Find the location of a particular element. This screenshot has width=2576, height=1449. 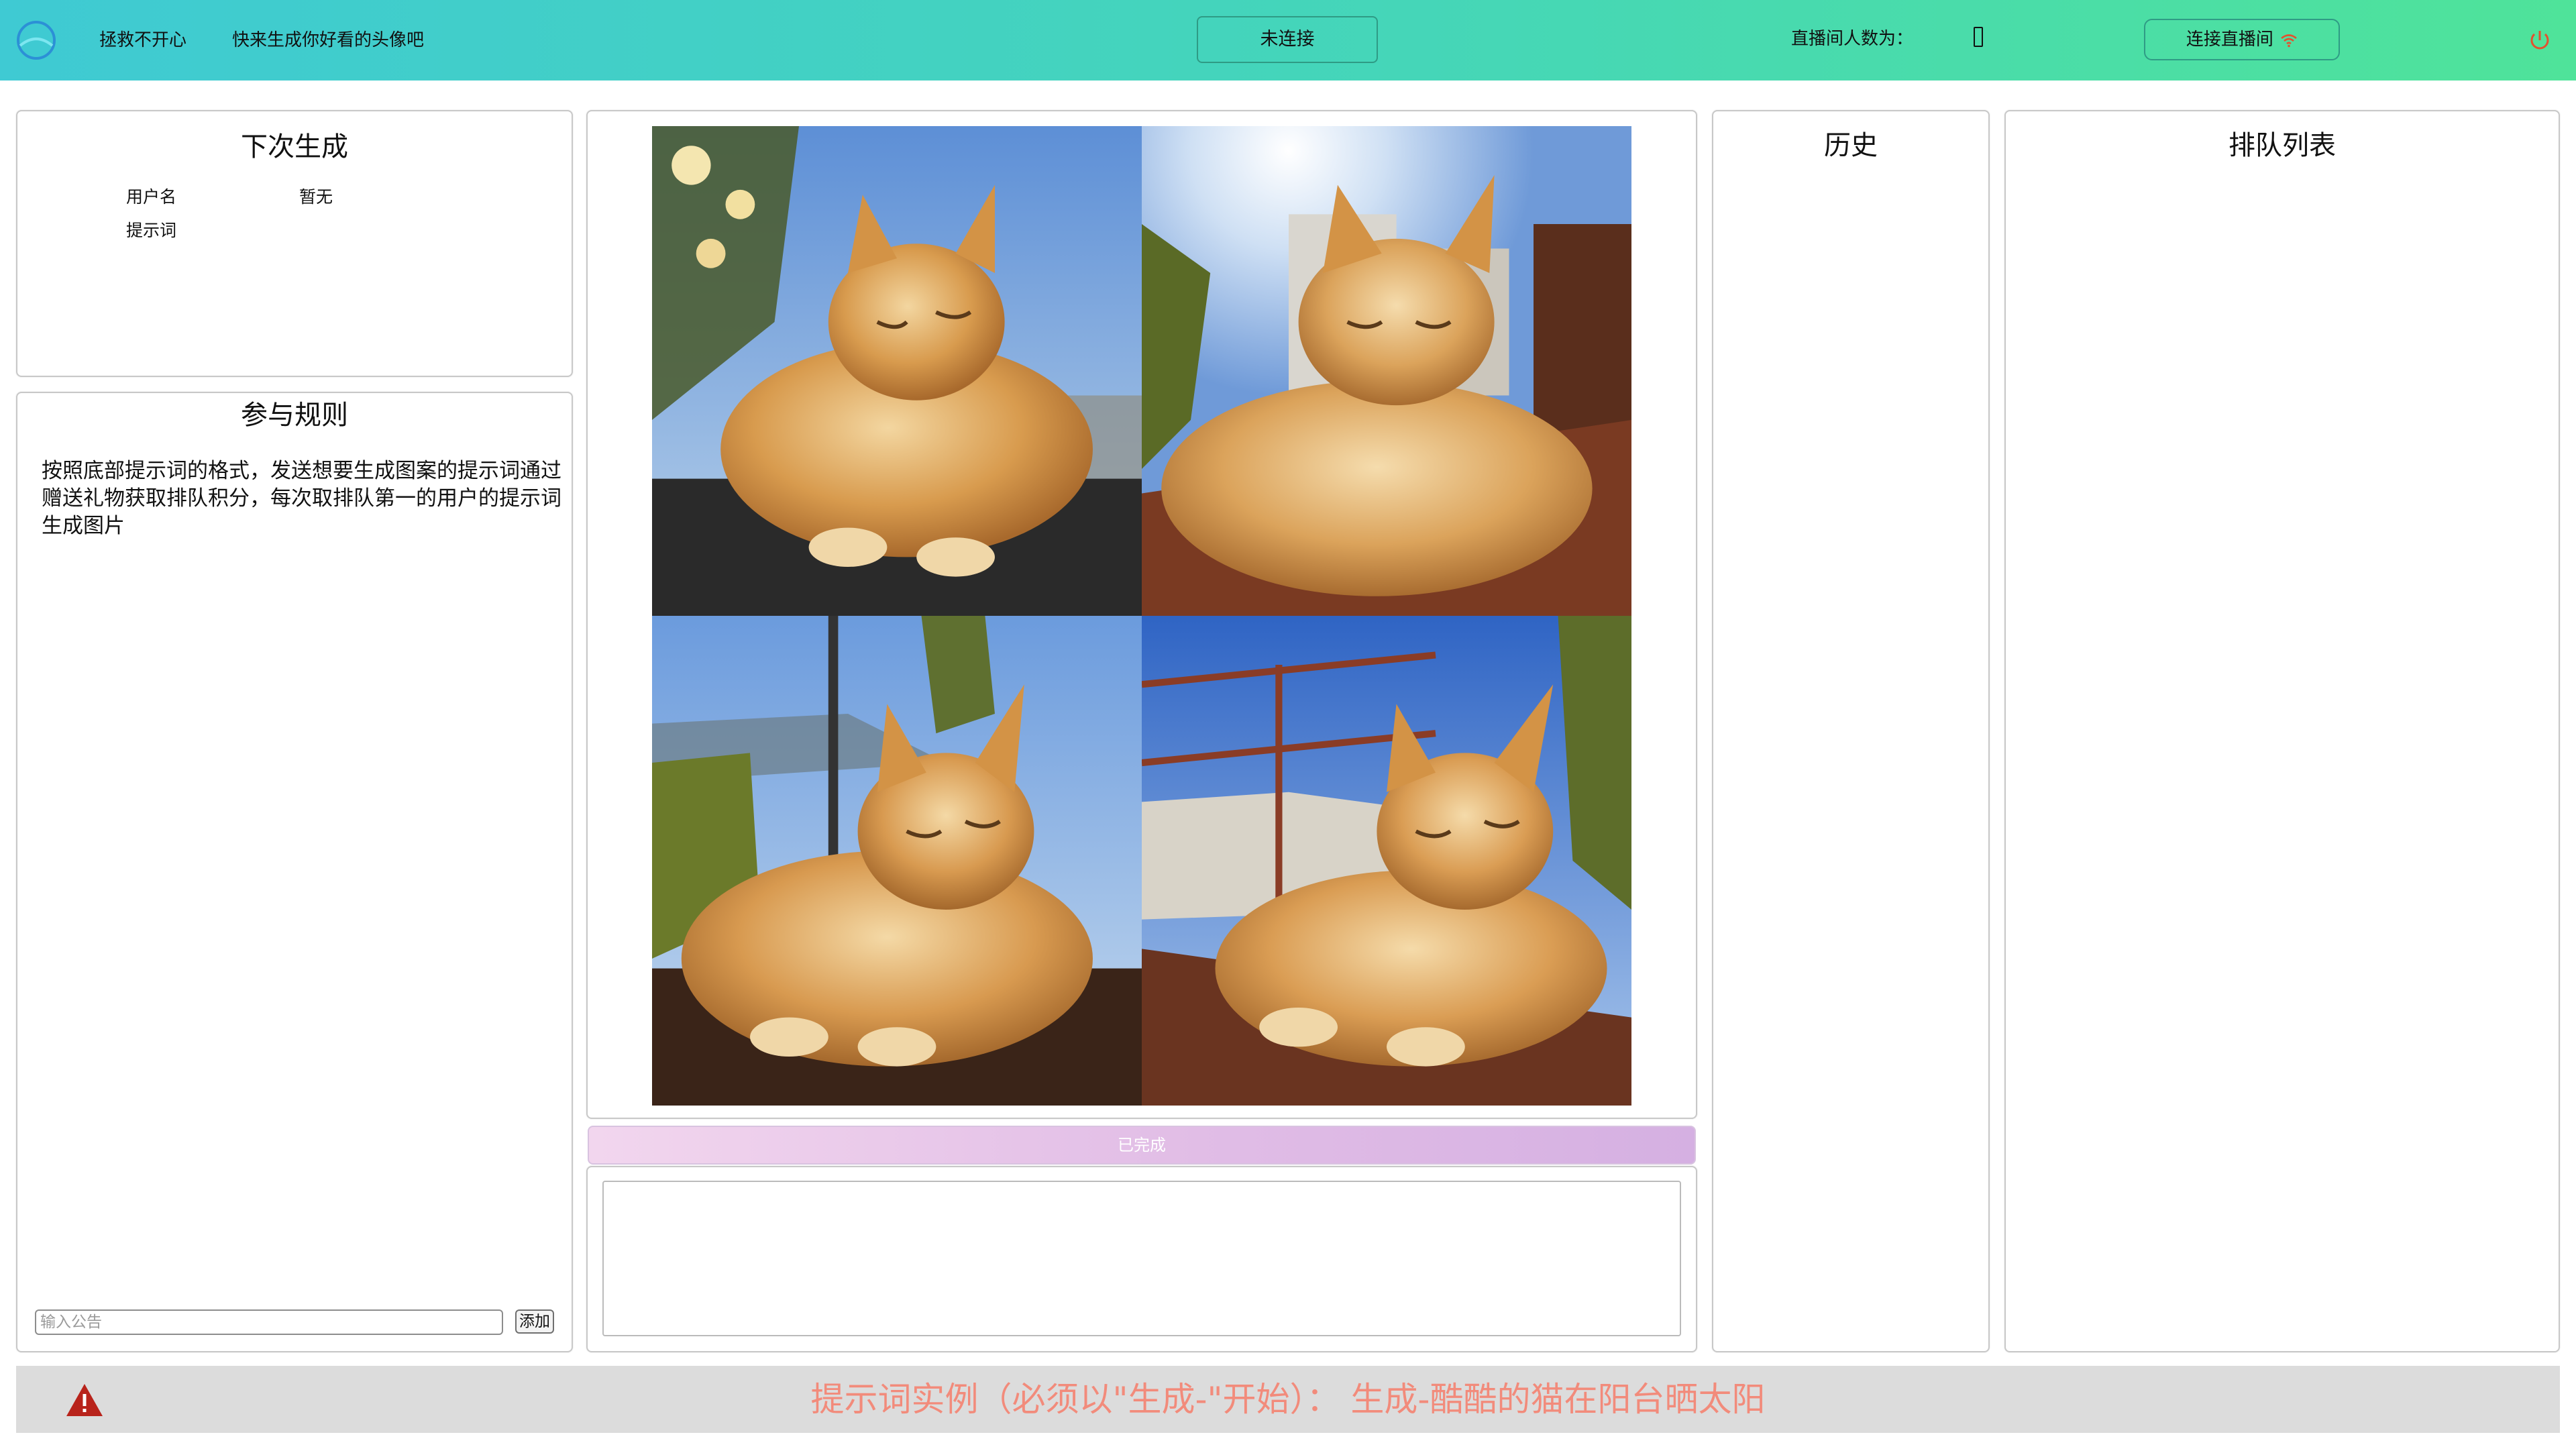

prompt-example-bar: 提示词实例（必须以"生成-"开始）： 生成-酷酷的猫在阳台晒太阳 is located at coordinates (1288, 1399).